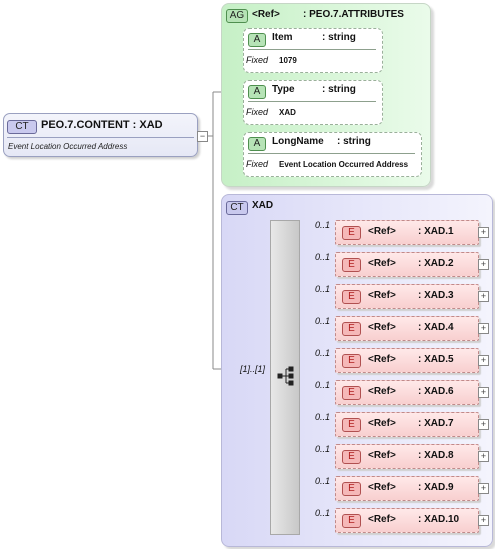 The image size is (495, 549). I want to click on attribute-type-item: A Type : string Fixed XAD, so click(313, 102).